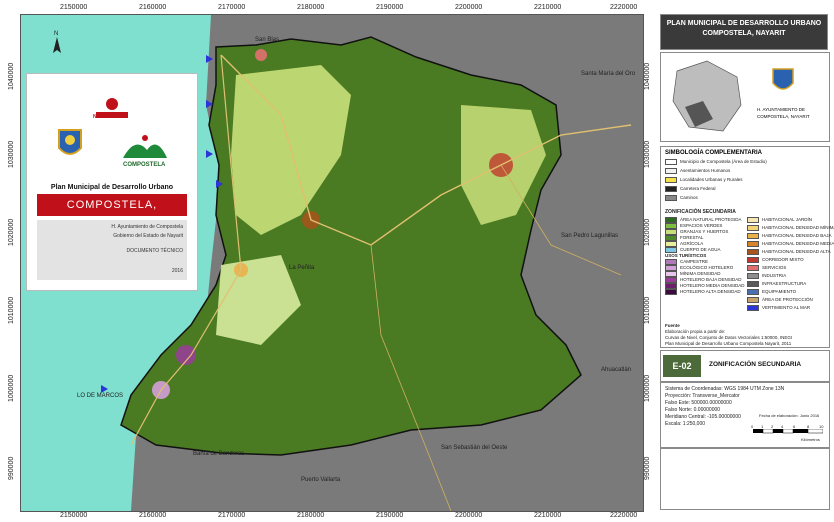  I want to click on title-line-1: PLAN MUNICIPAL DE DESARROLLO URBANO, so click(744, 23).